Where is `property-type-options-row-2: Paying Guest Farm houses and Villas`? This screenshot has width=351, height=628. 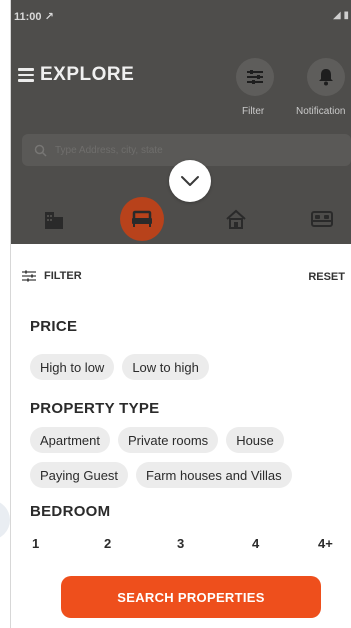
property-type-options-row-2: Paying Guest Farm houses and Villas is located at coordinates (161, 475).